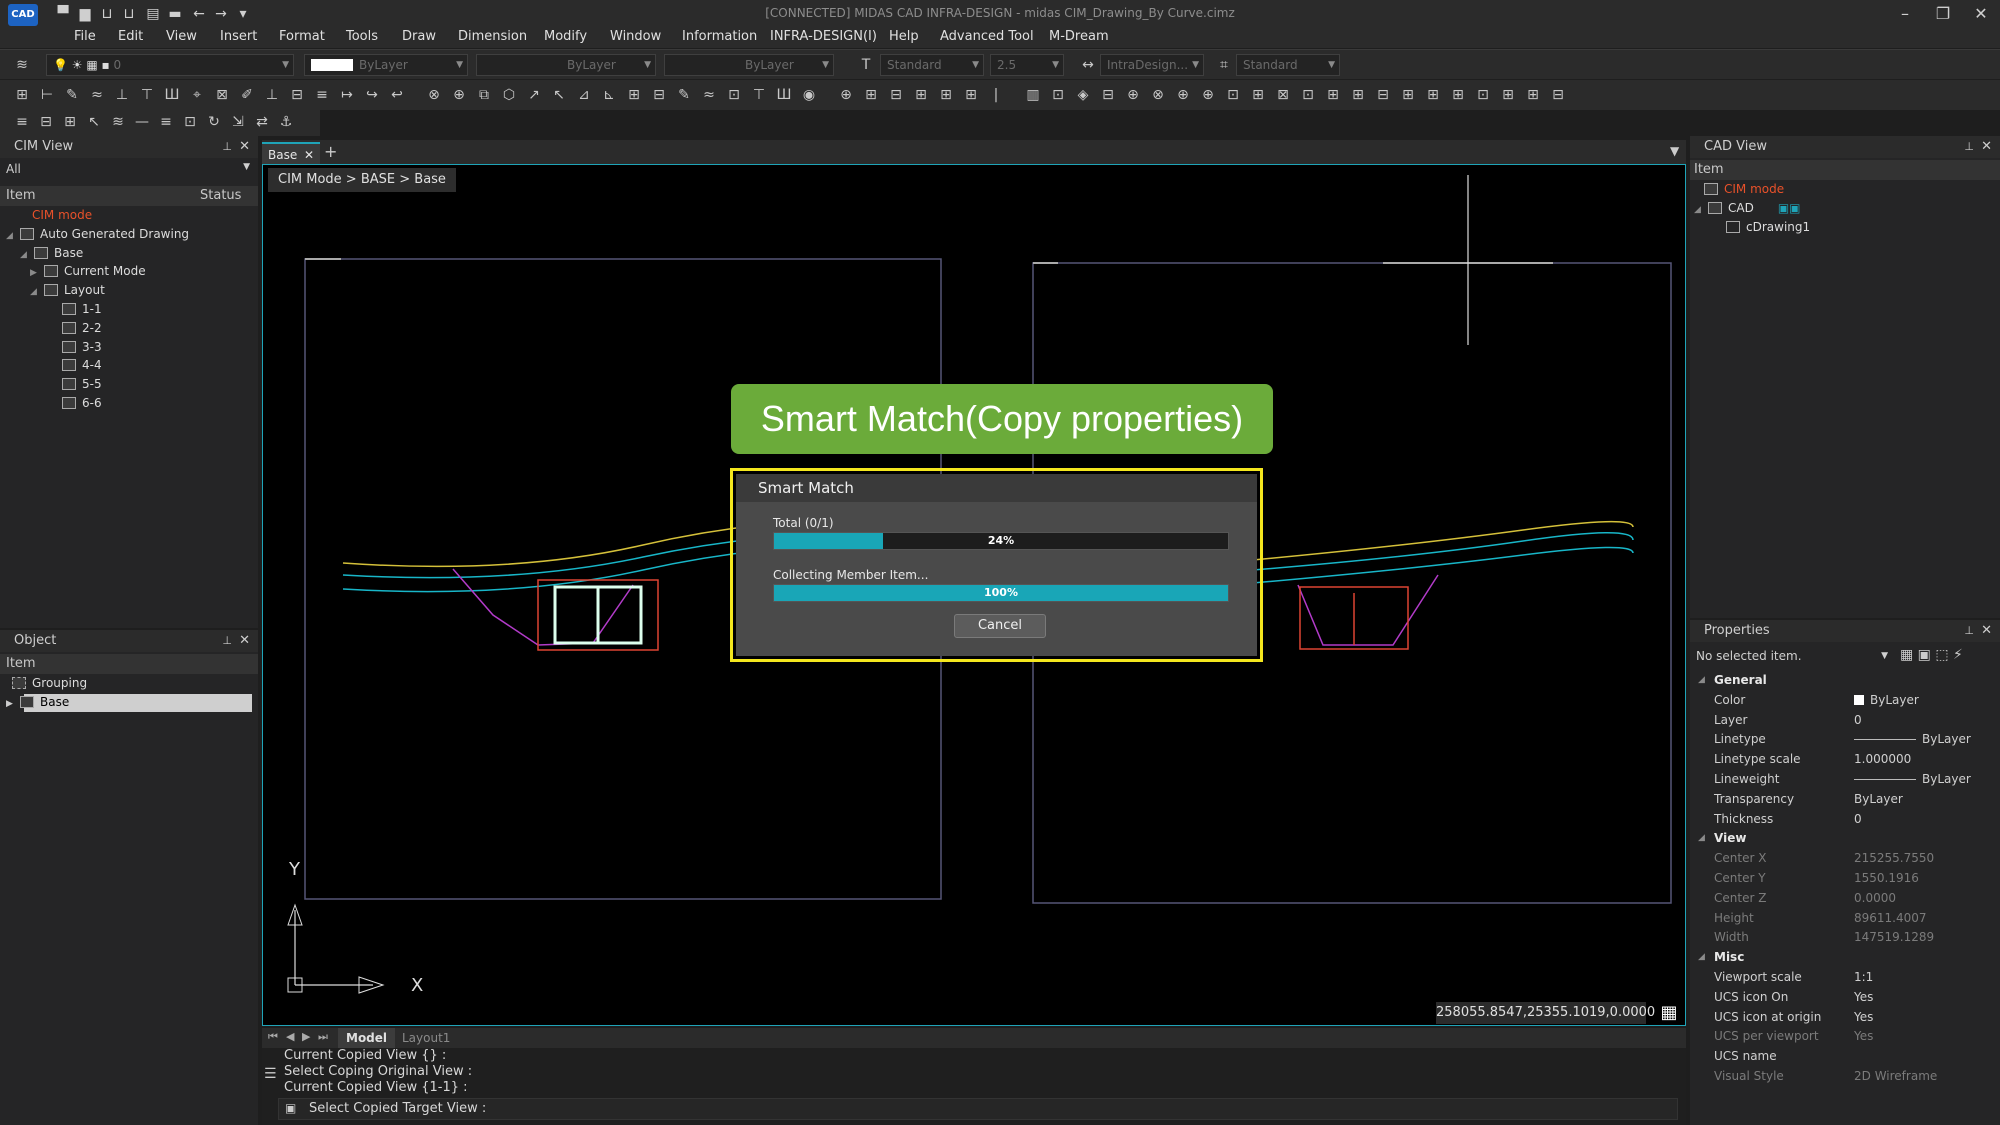 The image size is (2000, 1125). What do you see at coordinates (1845, 898) in the screenshot?
I see `property-row: Center Z 0.0000` at bounding box center [1845, 898].